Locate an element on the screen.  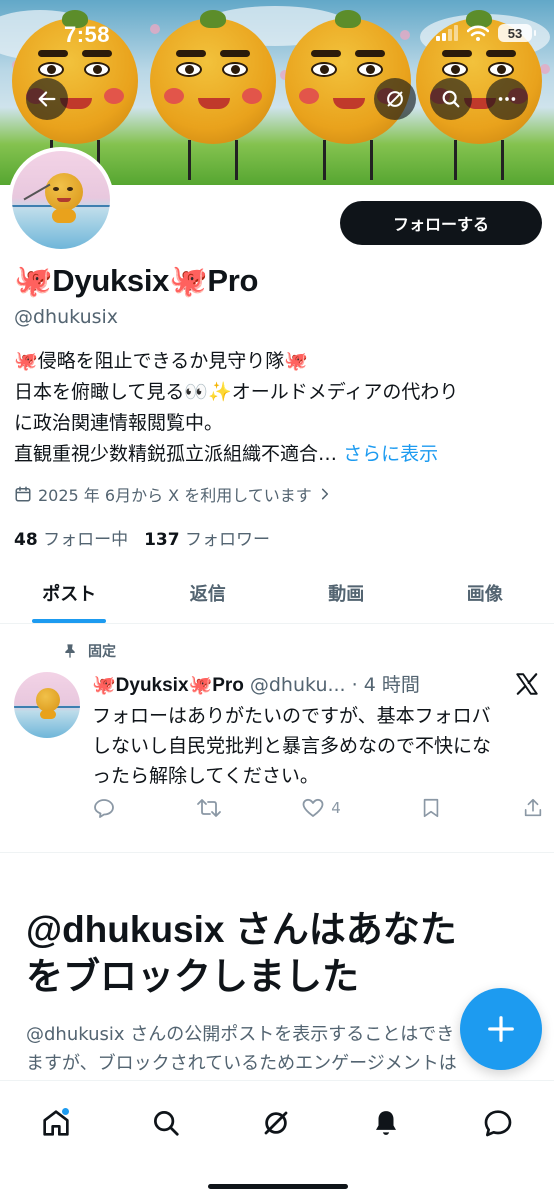
heart-icon is located at coordinates (313, 807).